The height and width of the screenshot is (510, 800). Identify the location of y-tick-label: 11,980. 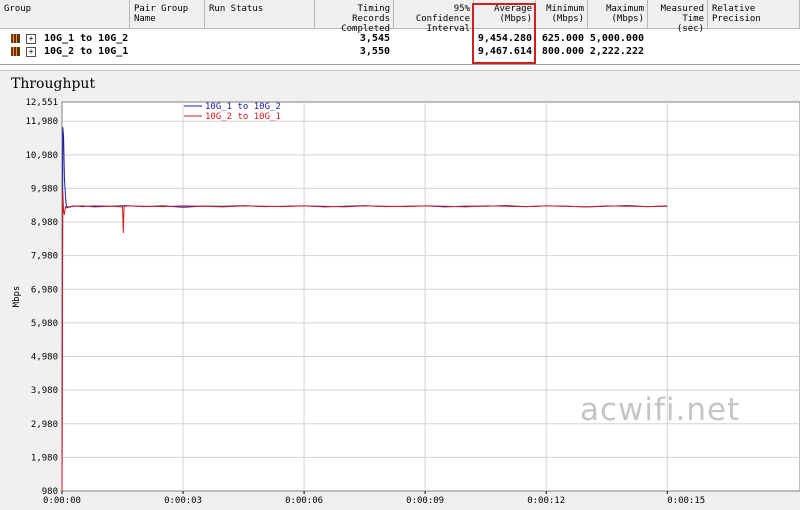
(41, 122).